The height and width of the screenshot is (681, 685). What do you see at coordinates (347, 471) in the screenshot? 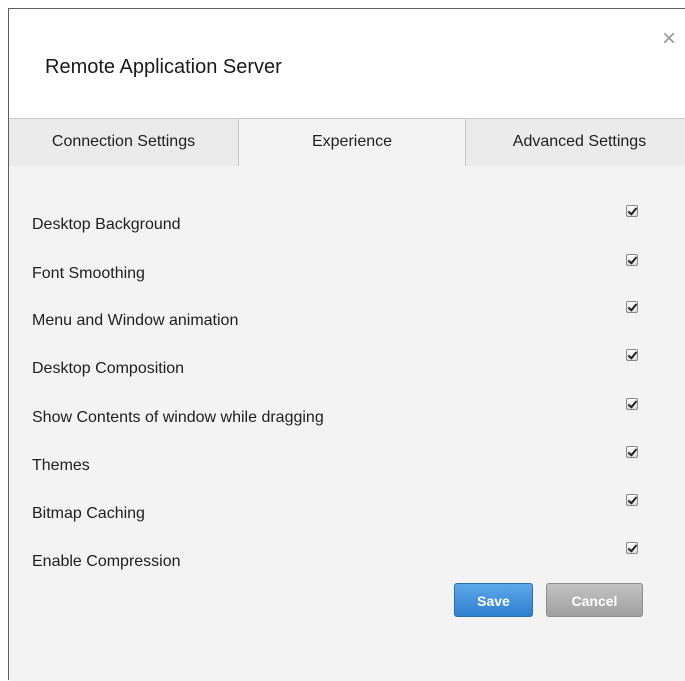
I see `option-row: Themes` at bounding box center [347, 471].